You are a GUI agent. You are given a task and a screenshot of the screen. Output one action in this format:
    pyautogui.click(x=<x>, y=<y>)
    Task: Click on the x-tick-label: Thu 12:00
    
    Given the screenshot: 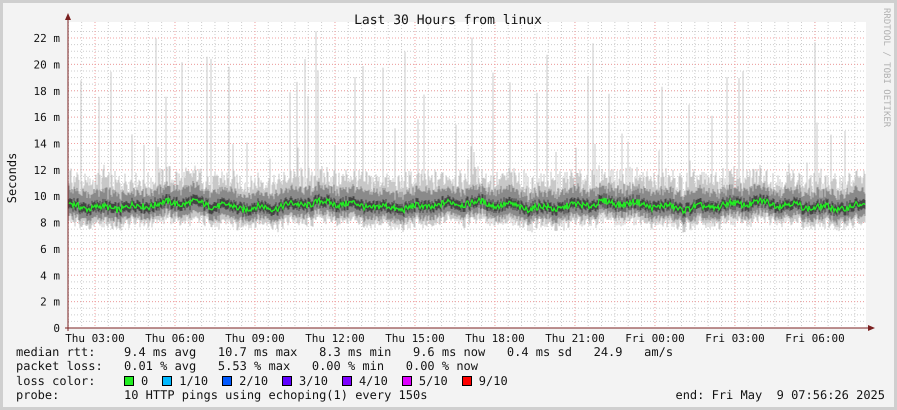 What is the action you would take?
    pyautogui.click(x=335, y=338)
    